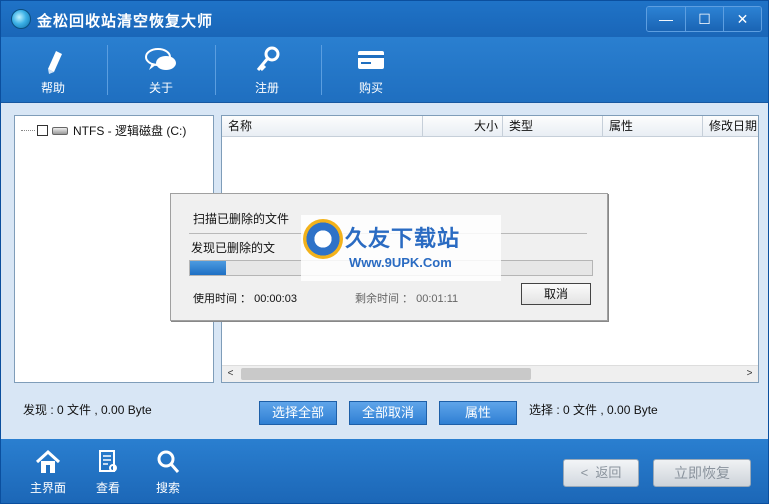 The image size is (769, 504). Describe the element at coordinates (437, 299) in the screenshot. I see `remaining-value: 00:01:11` at that location.